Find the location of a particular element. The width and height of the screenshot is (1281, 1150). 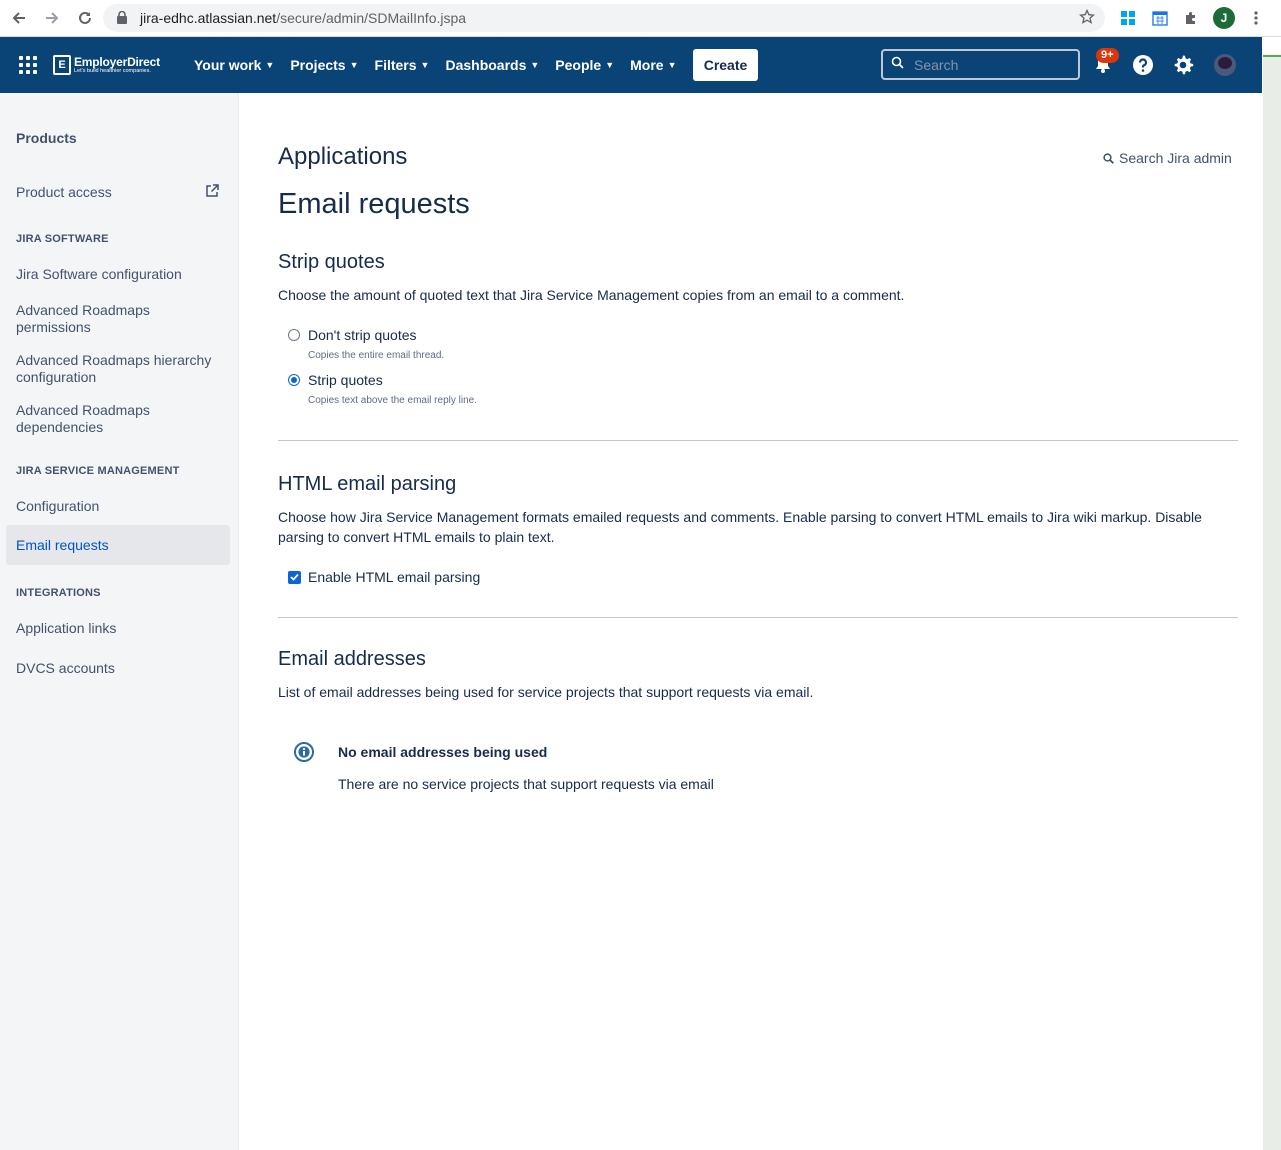

option-label: Strip quotes is located at coordinates (345, 380).